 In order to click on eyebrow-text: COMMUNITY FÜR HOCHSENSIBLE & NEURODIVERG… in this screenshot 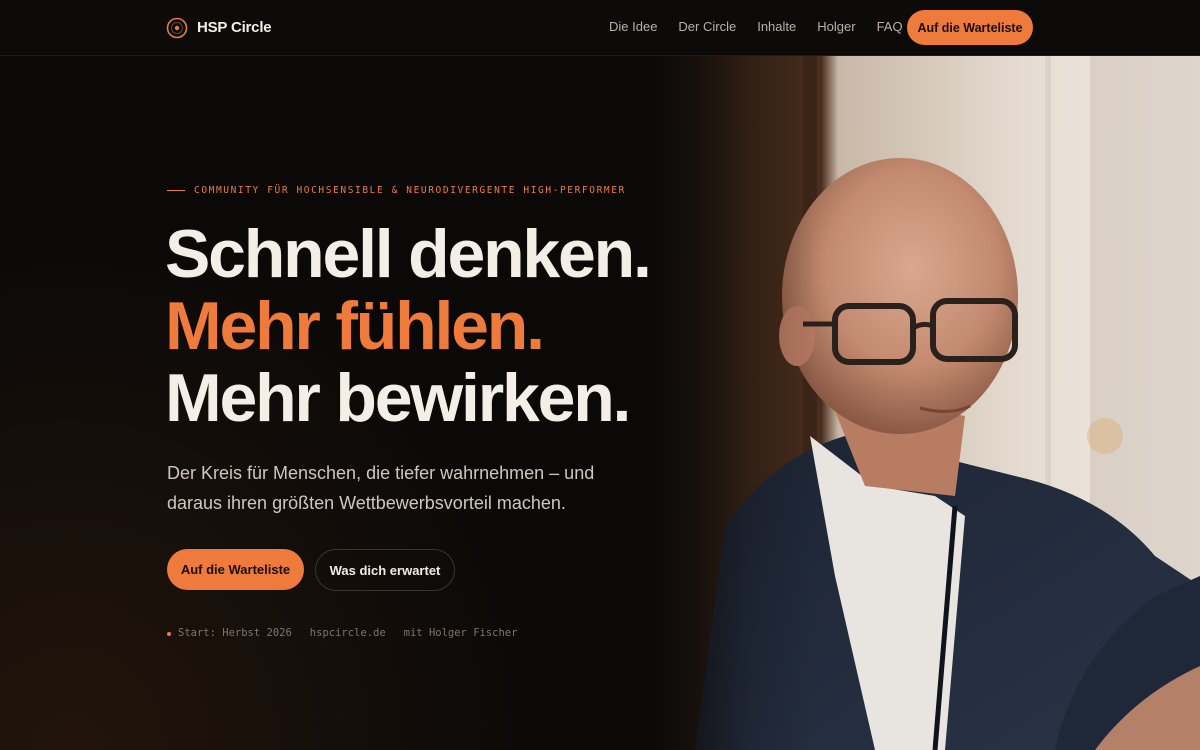, I will do `click(410, 190)`.